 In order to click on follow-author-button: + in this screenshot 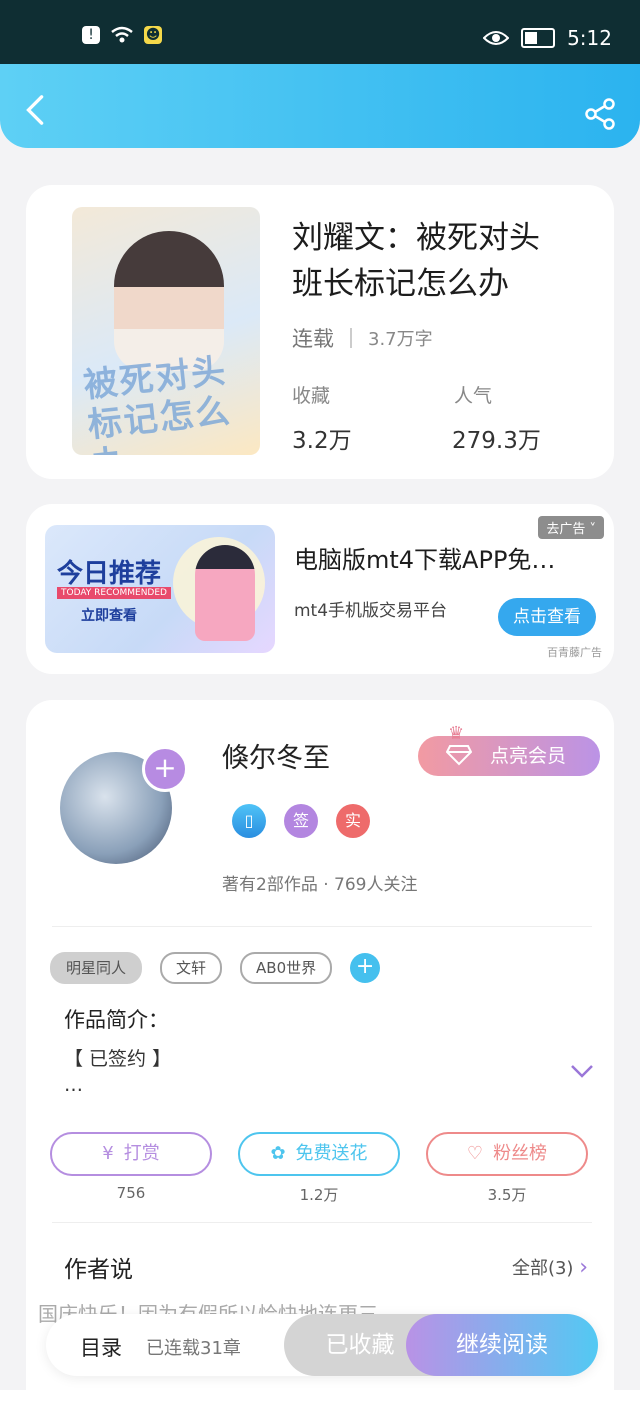, I will do `click(165, 769)`.